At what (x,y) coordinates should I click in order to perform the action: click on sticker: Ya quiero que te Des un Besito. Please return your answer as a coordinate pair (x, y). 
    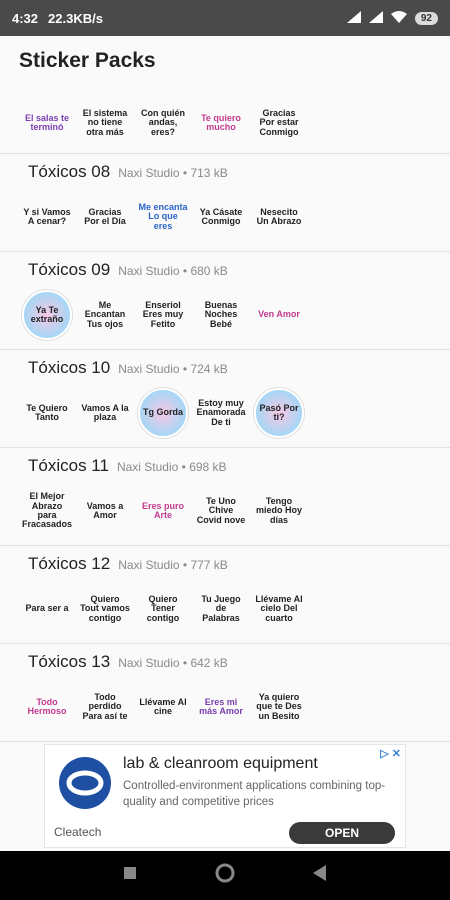
    Looking at the image, I should click on (279, 706).